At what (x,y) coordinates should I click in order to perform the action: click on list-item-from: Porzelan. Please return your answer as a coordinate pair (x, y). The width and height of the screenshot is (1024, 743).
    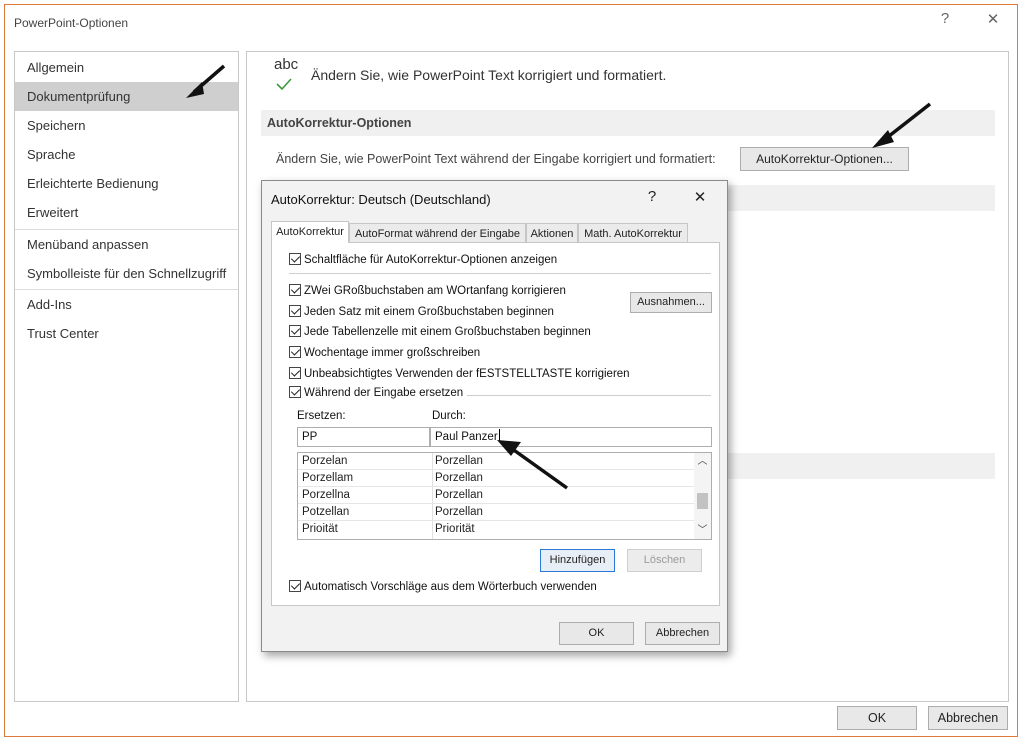
    Looking at the image, I should click on (325, 461).